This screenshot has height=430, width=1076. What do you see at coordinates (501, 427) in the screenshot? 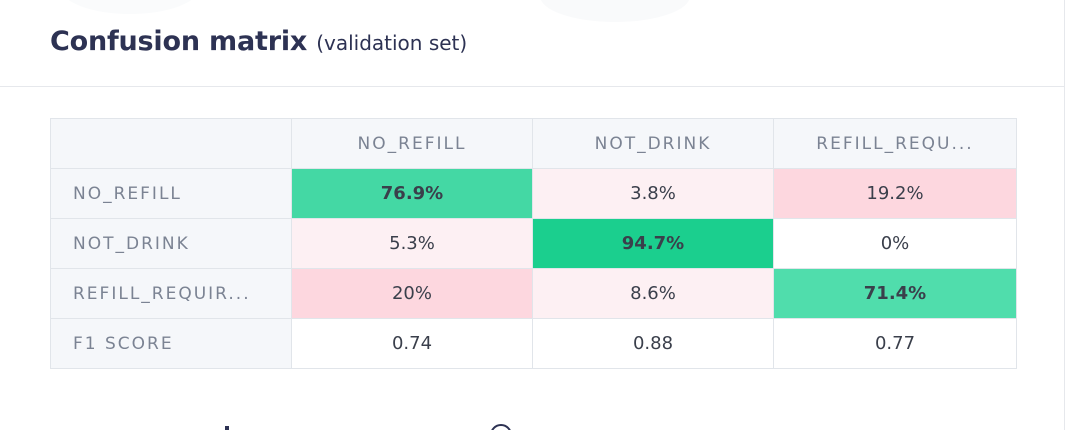
I see `help-icon` at bounding box center [501, 427].